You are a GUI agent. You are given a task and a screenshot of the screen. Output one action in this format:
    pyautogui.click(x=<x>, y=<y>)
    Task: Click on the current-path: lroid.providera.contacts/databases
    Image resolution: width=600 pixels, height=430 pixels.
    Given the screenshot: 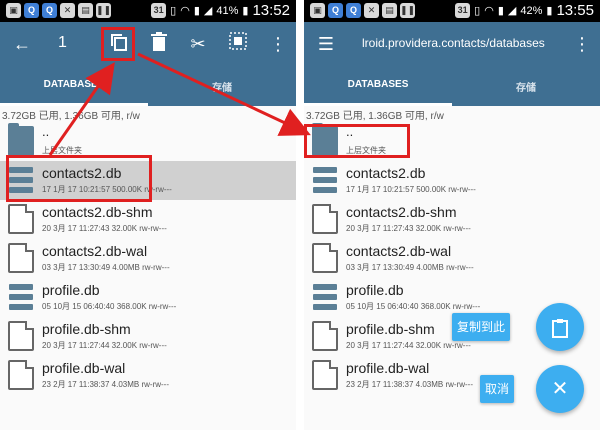 What is the action you would take?
    pyautogui.click(x=453, y=43)
    